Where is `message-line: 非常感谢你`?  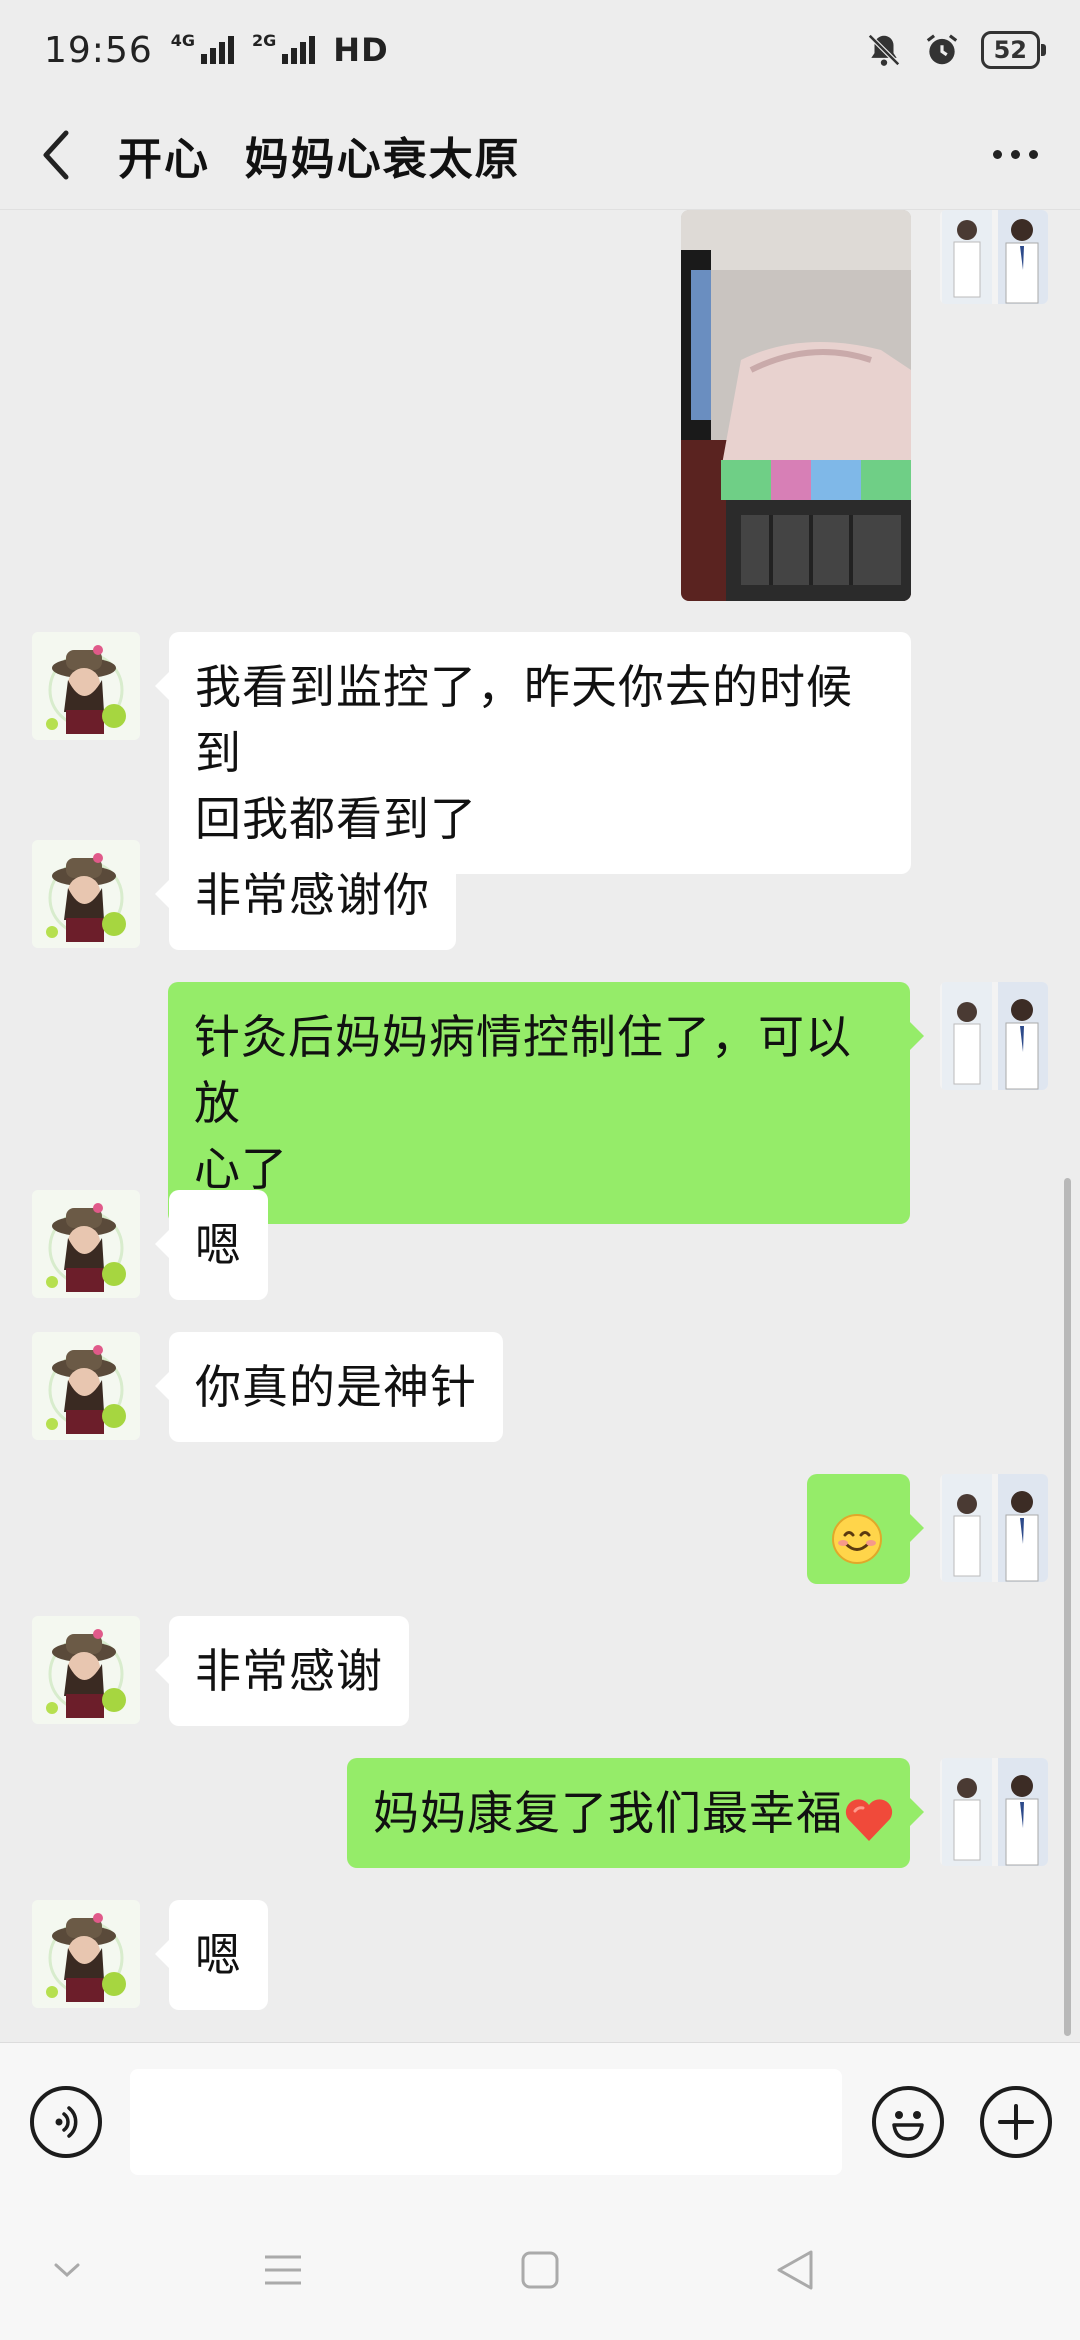
message-line: 非常感谢你 is located at coordinates (312, 895).